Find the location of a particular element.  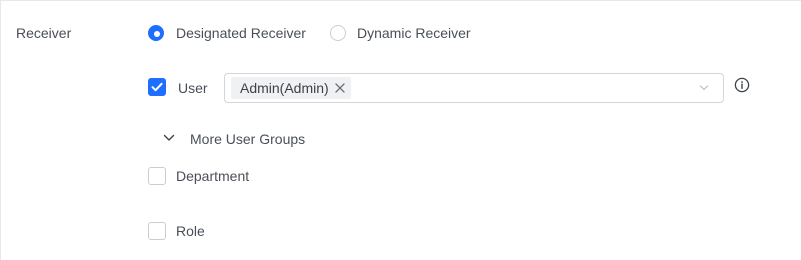

designated-receiver-label: Designated Receiver is located at coordinates (241, 33).